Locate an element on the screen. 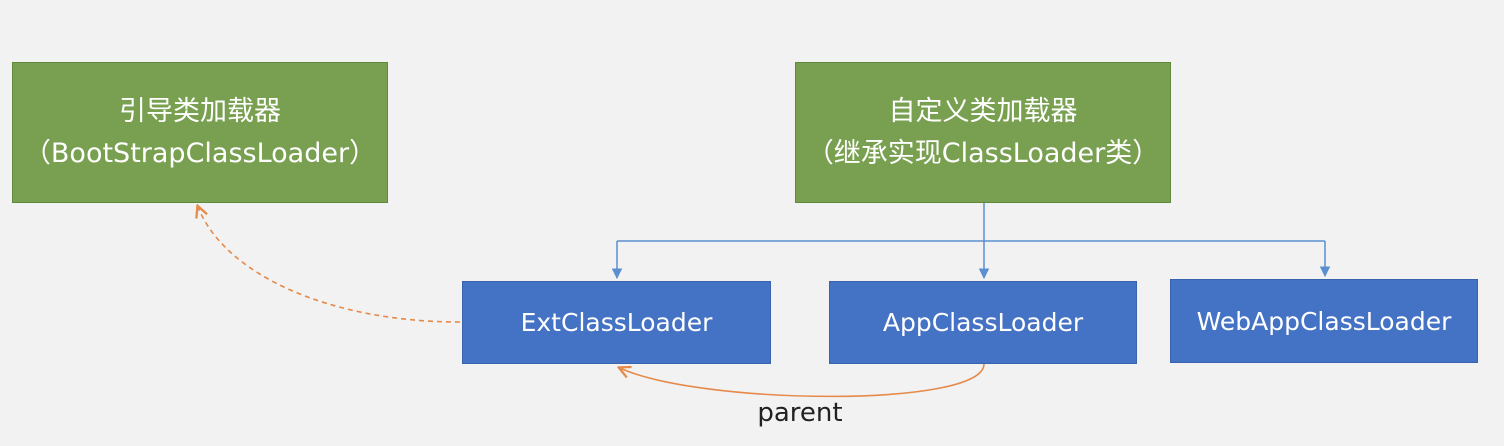 The width and height of the screenshot is (1504, 446). app-classloader-box: AppClassLoader is located at coordinates (983, 322).